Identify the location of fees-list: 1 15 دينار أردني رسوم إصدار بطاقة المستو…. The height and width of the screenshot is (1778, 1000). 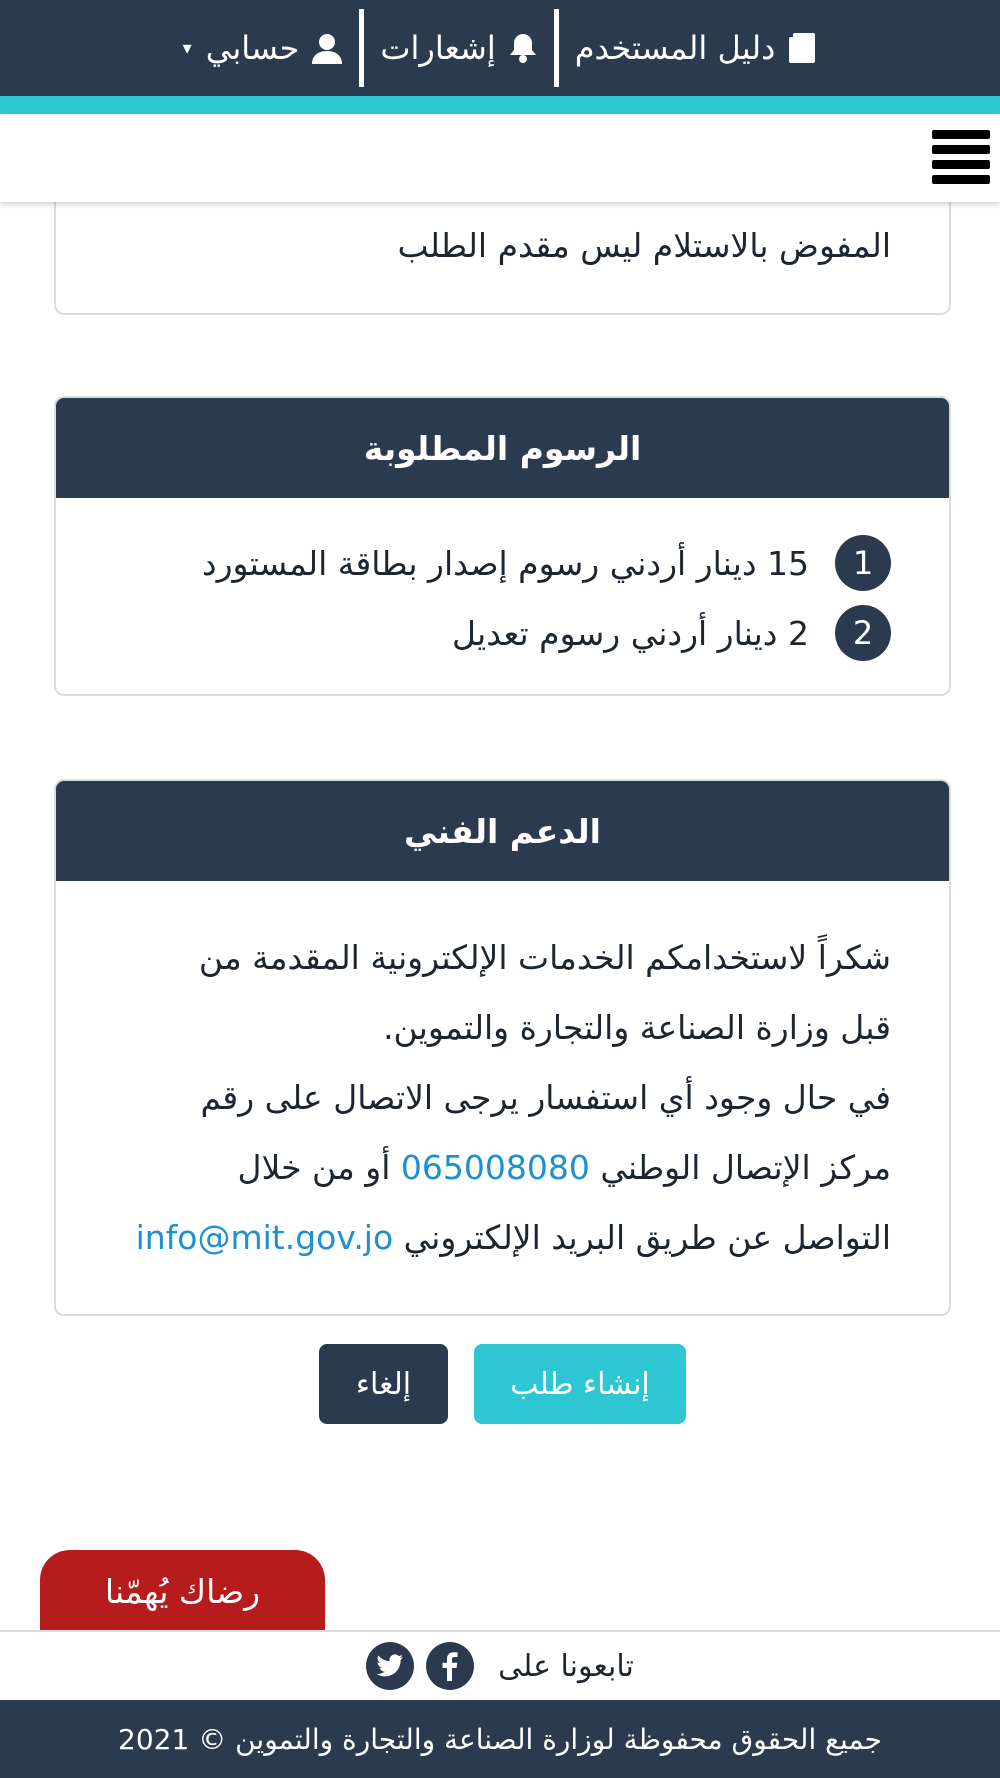
(502, 583).